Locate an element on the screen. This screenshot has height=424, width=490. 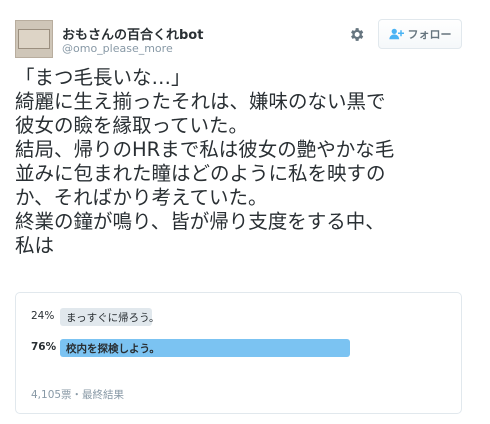
follow-label: フォロー is located at coordinates (429, 34).